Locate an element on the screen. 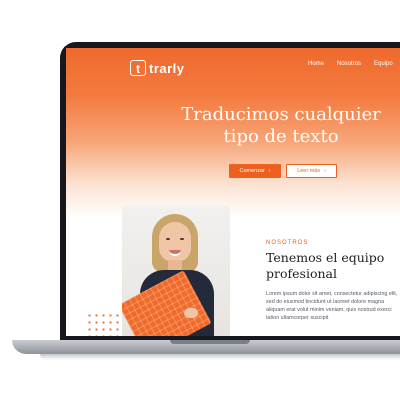  read-more-button: Leer más › is located at coordinates (311, 171).